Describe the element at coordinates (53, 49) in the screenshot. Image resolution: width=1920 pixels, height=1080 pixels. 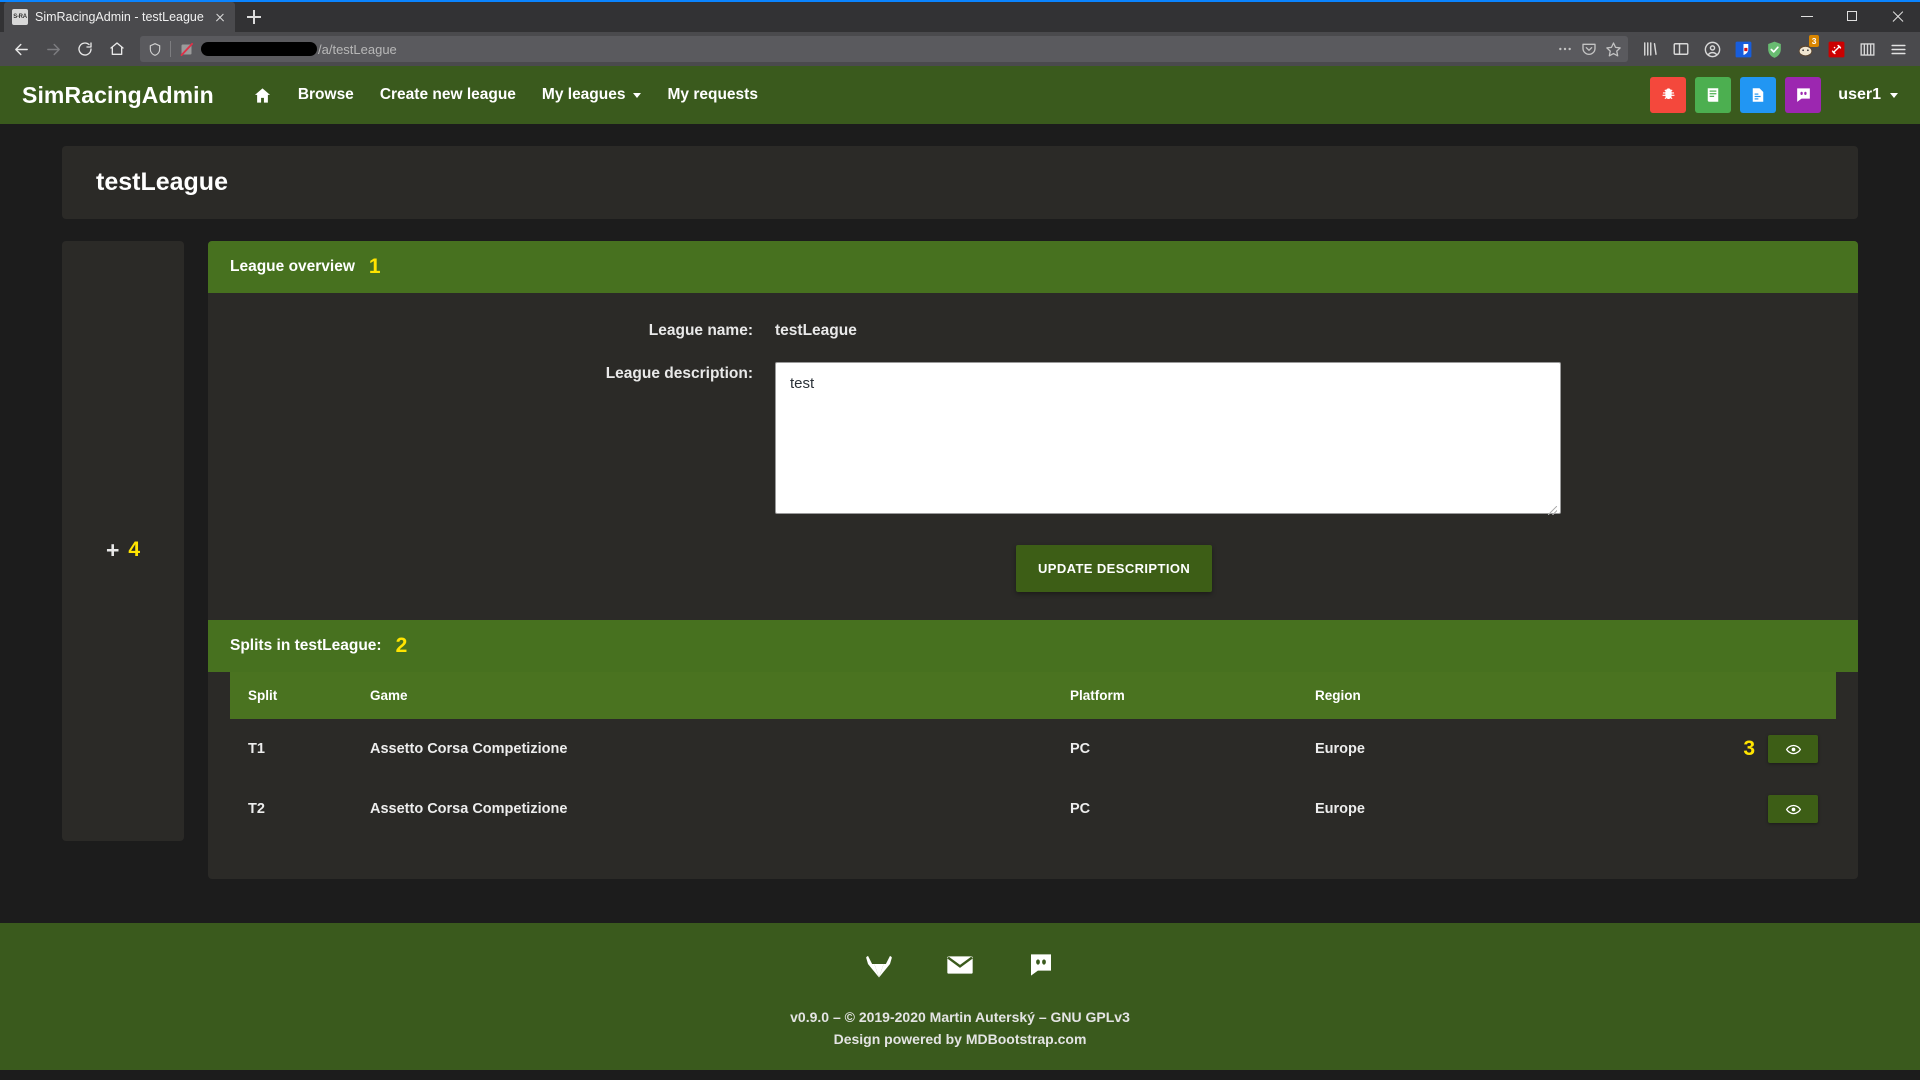
I see `forward-icon` at that location.